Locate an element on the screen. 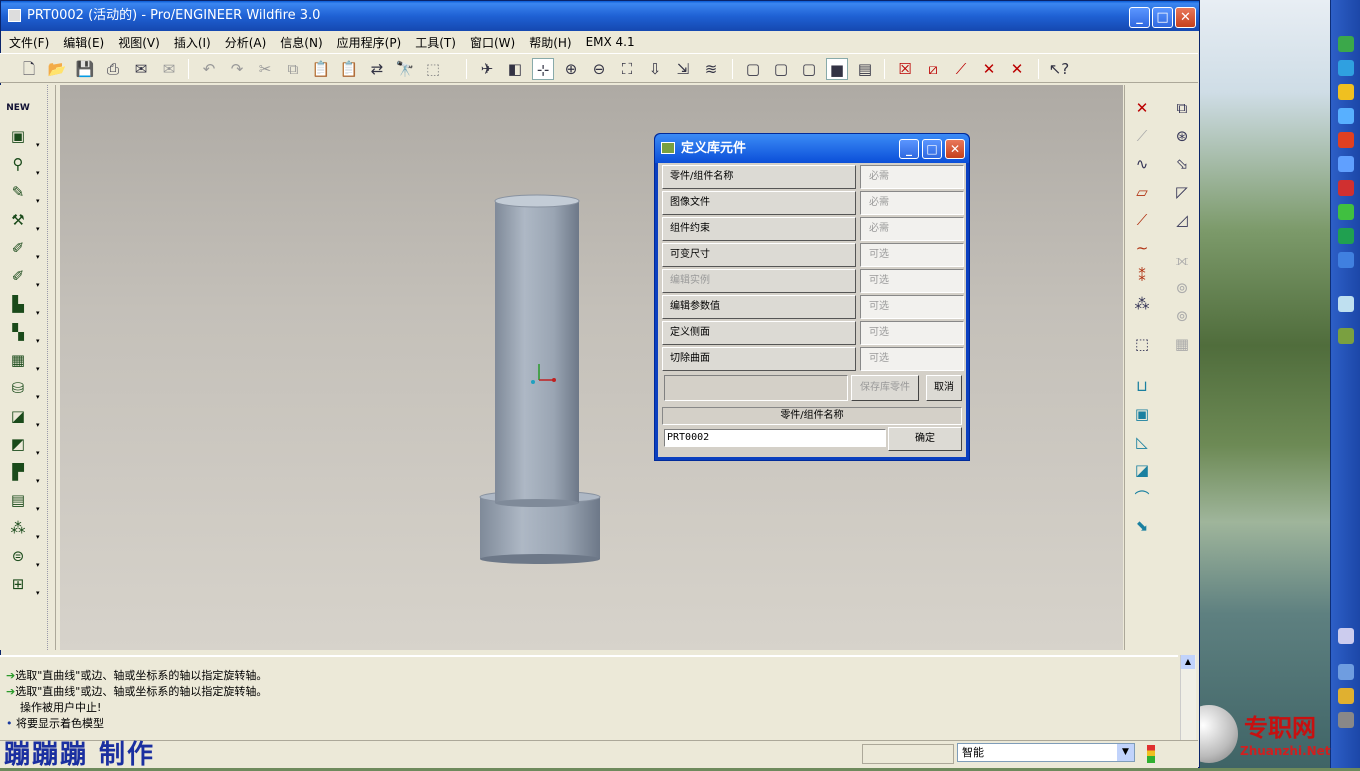 Image resolution: width=1360 pixels, height=771 pixels. scroll-up-icon: ▲ is located at coordinates (1188, 662).